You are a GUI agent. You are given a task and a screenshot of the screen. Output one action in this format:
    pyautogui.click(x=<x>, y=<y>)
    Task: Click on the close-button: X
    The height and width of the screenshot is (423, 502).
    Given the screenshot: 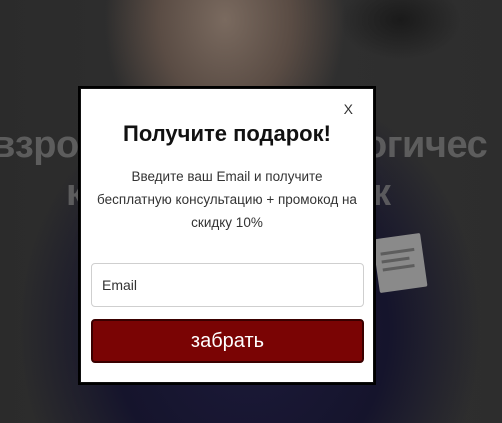 What is the action you would take?
    pyautogui.click(x=348, y=109)
    